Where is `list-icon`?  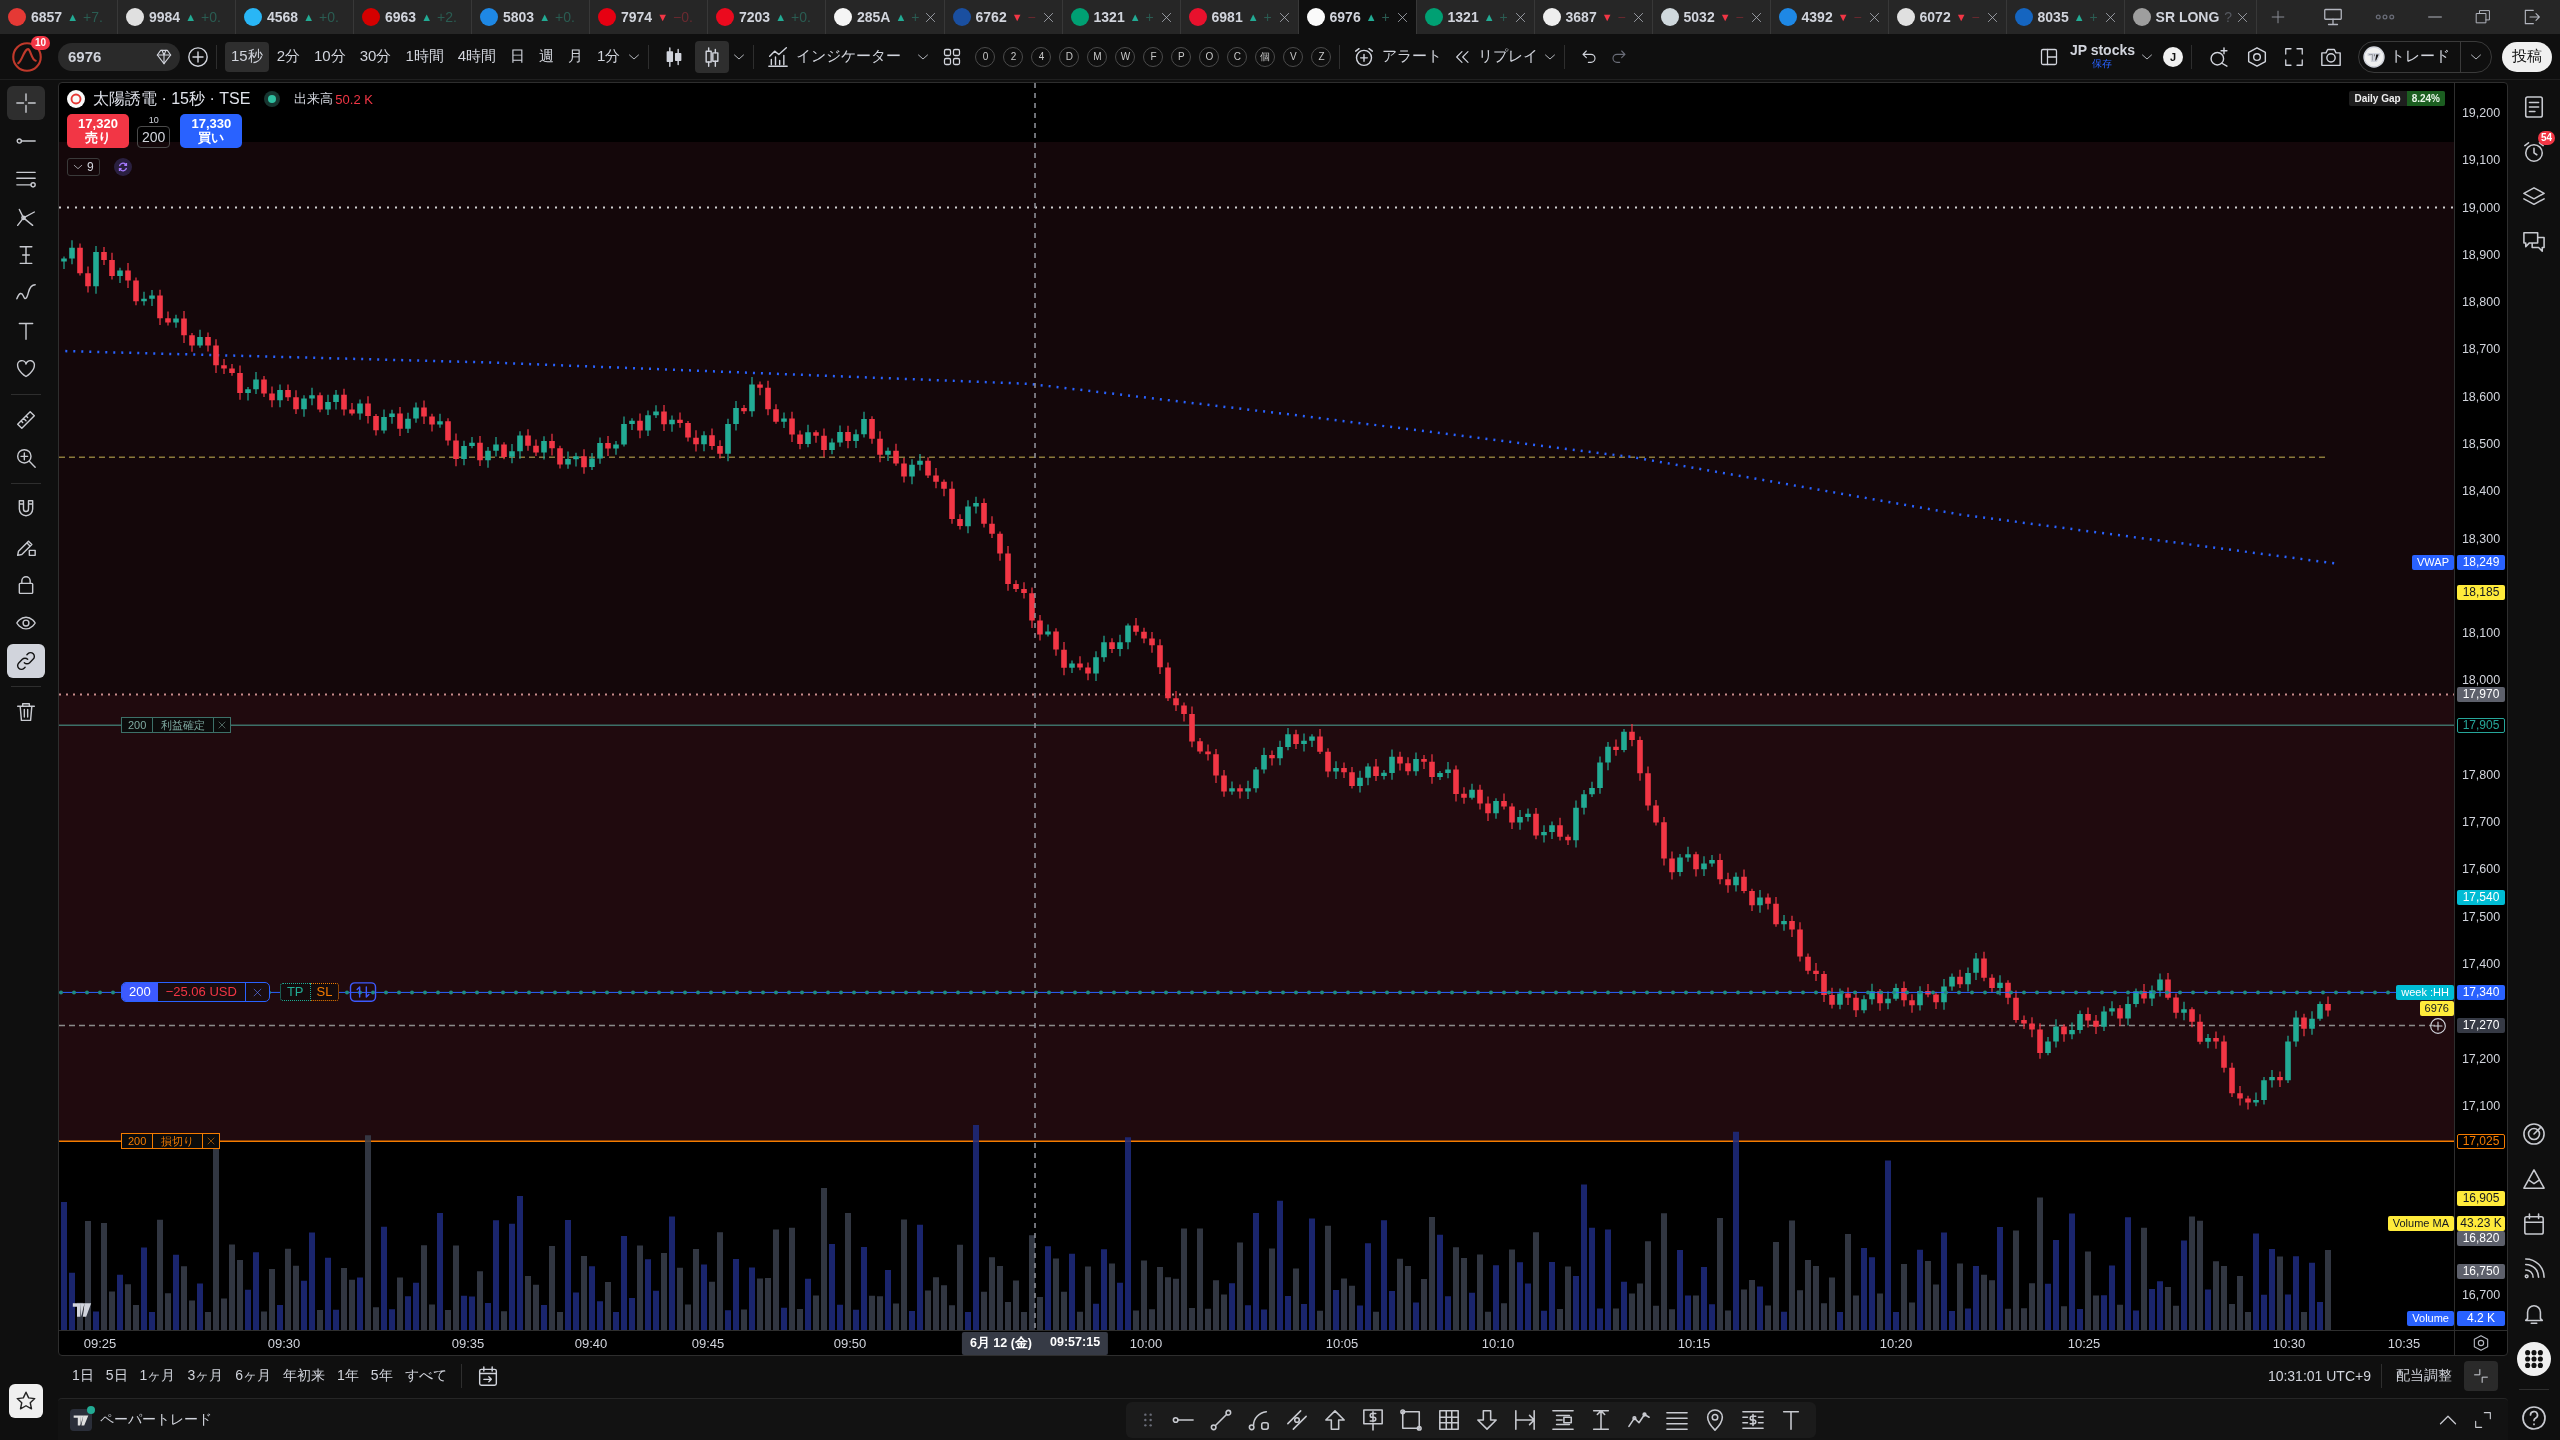
list-icon is located at coordinates (2534, 106).